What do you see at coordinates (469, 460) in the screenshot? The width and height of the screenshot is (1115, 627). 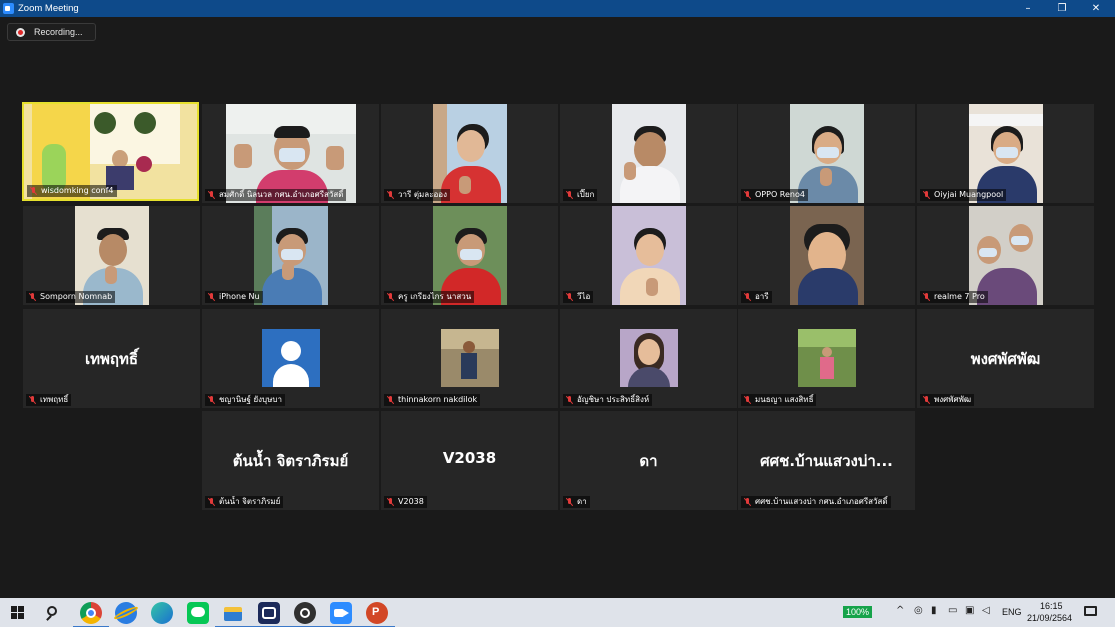 I see `participant-tile: V2038 V2038` at bounding box center [469, 460].